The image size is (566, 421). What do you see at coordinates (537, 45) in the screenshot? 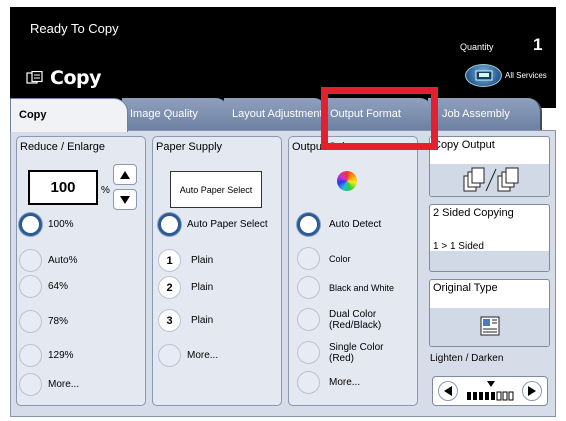
I see `quantity-value: 1` at bounding box center [537, 45].